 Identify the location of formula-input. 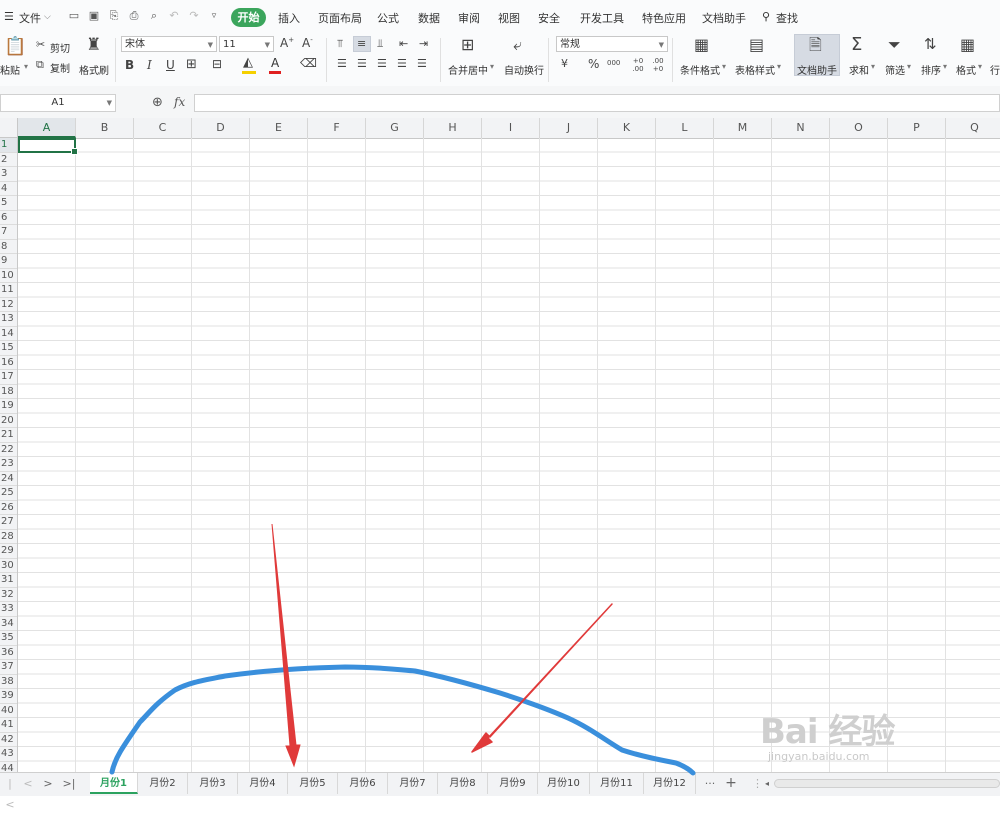
(597, 103).